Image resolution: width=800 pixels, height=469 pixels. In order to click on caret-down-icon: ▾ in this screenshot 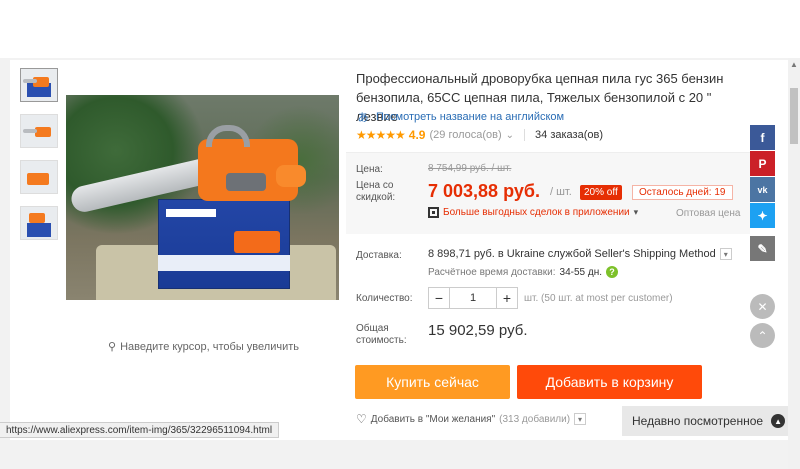, I will do `click(636, 212)`.